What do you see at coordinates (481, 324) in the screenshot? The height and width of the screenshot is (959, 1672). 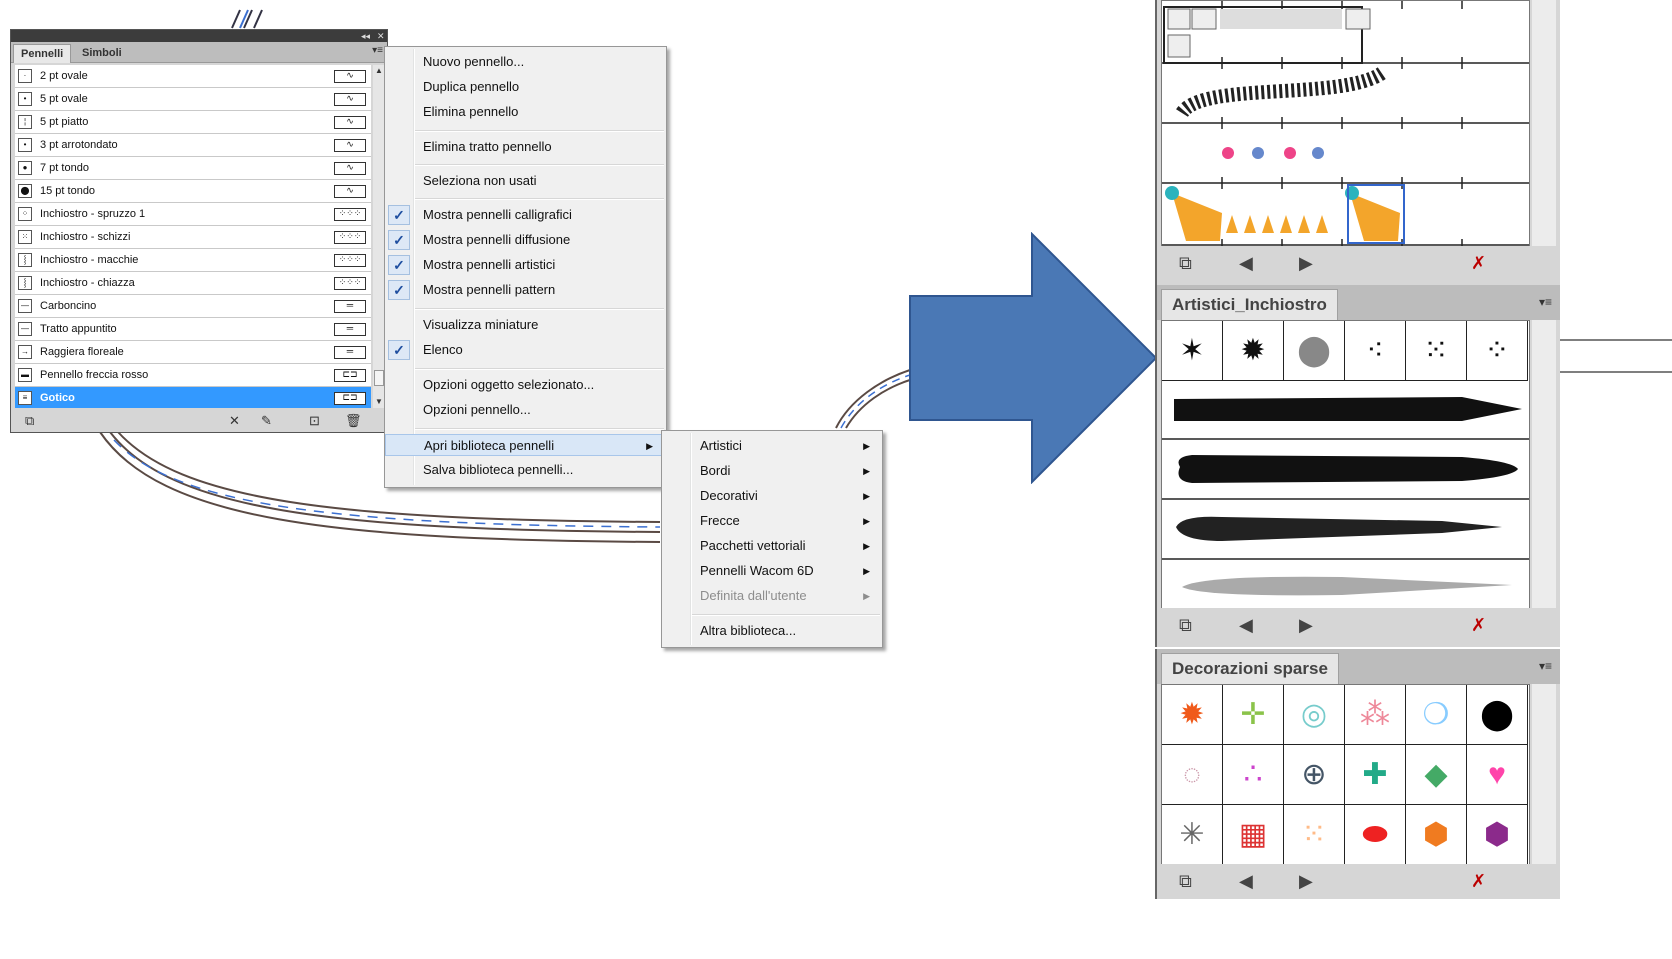 I see `menu-item-label: Visualizza miniature` at bounding box center [481, 324].